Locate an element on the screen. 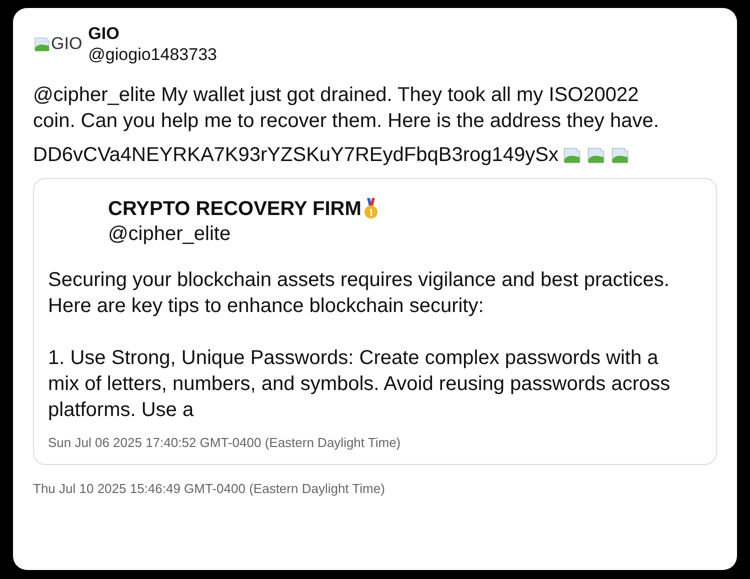 The width and height of the screenshot is (750, 579). quoted-user-name: CRYPTO RECOVERY FIRM is located at coordinates (235, 209).